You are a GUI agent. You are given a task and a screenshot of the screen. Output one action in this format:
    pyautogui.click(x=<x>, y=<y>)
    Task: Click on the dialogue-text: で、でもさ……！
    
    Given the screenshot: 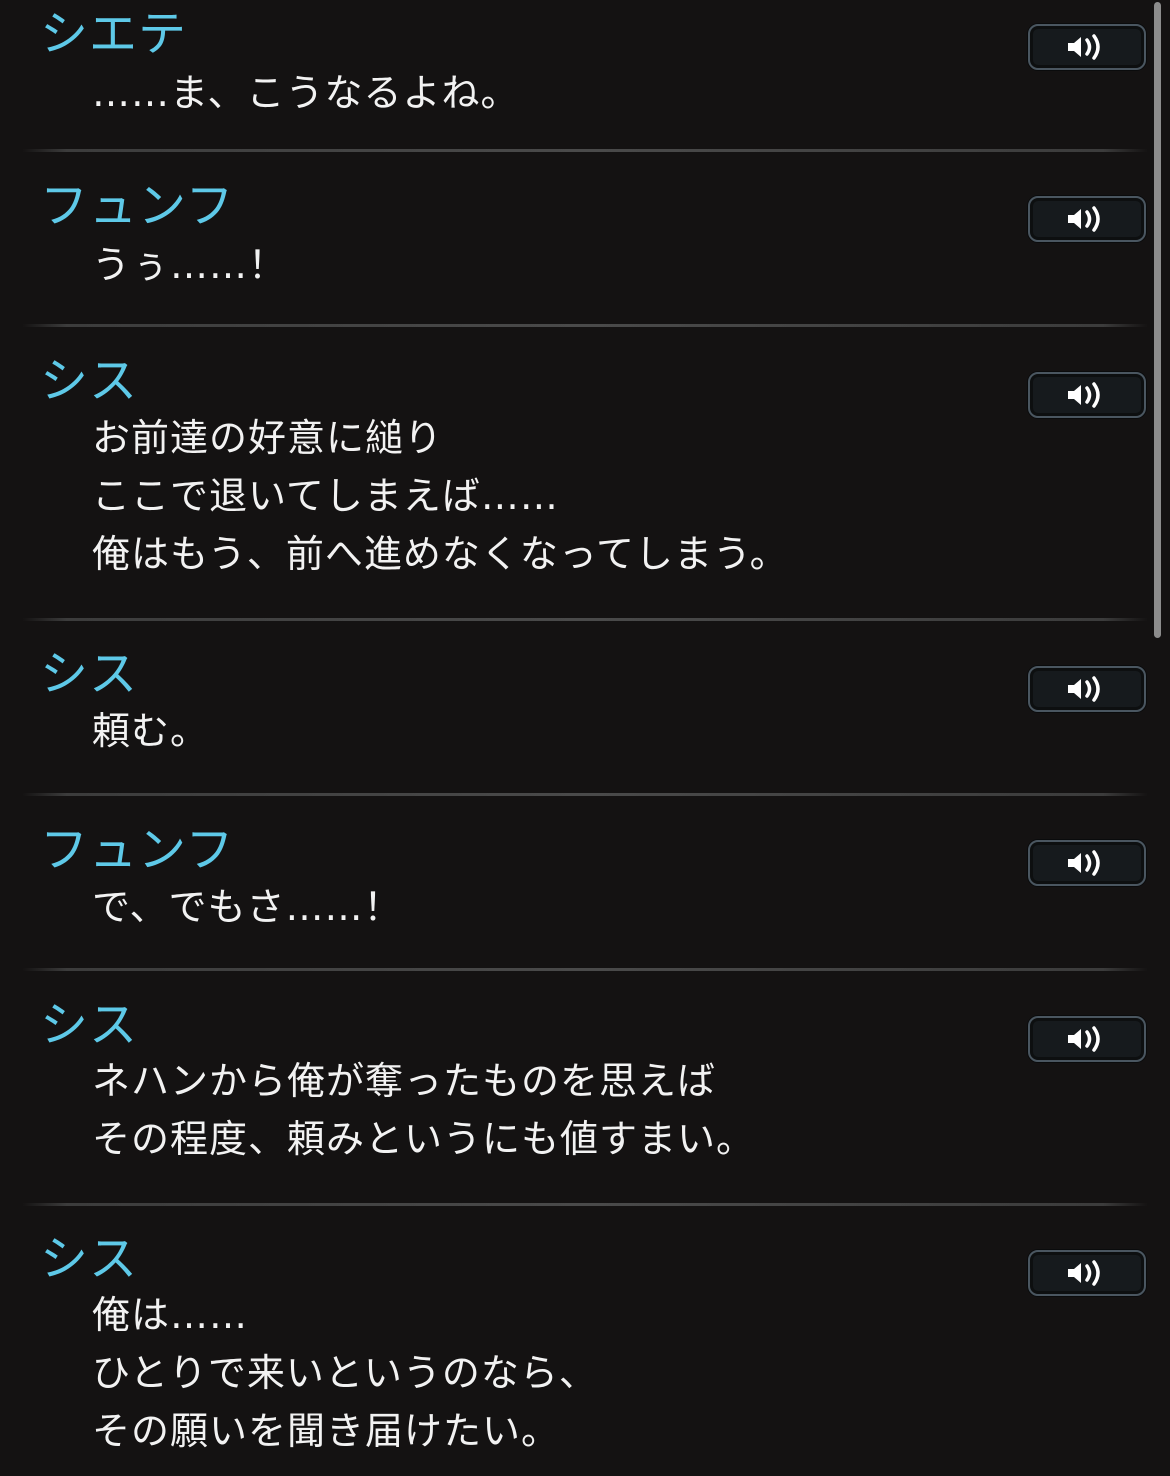 What is the action you would take?
    pyautogui.click(x=247, y=907)
    